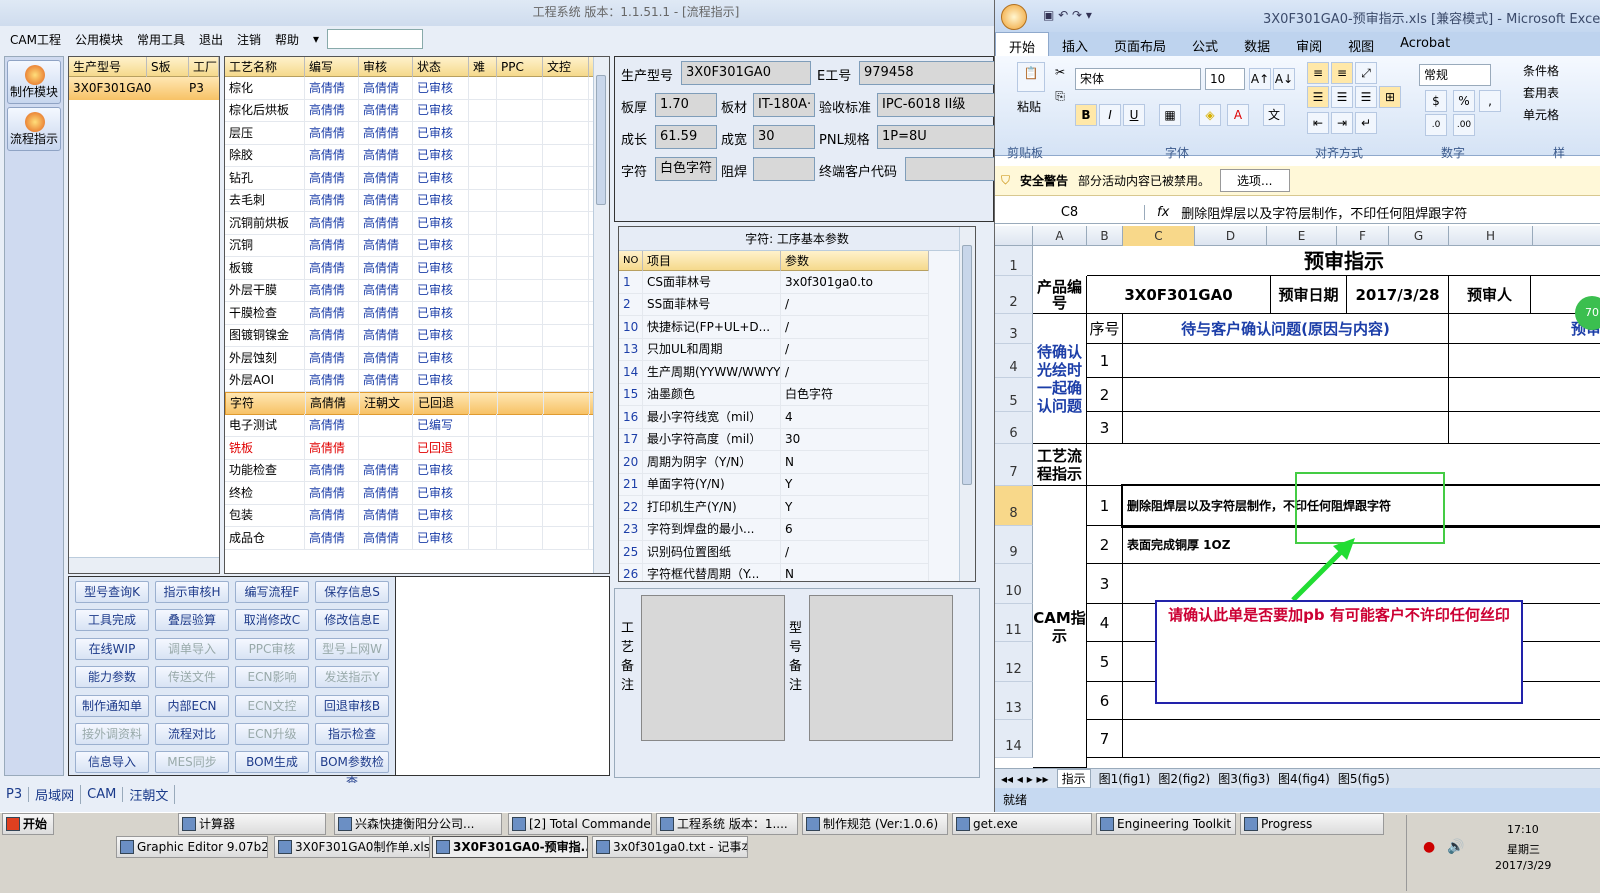 Image resolution: width=1600 pixels, height=893 pixels. Describe the element at coordinates (1419, 236) in the screenshot. I see `column-header: G` at that location.